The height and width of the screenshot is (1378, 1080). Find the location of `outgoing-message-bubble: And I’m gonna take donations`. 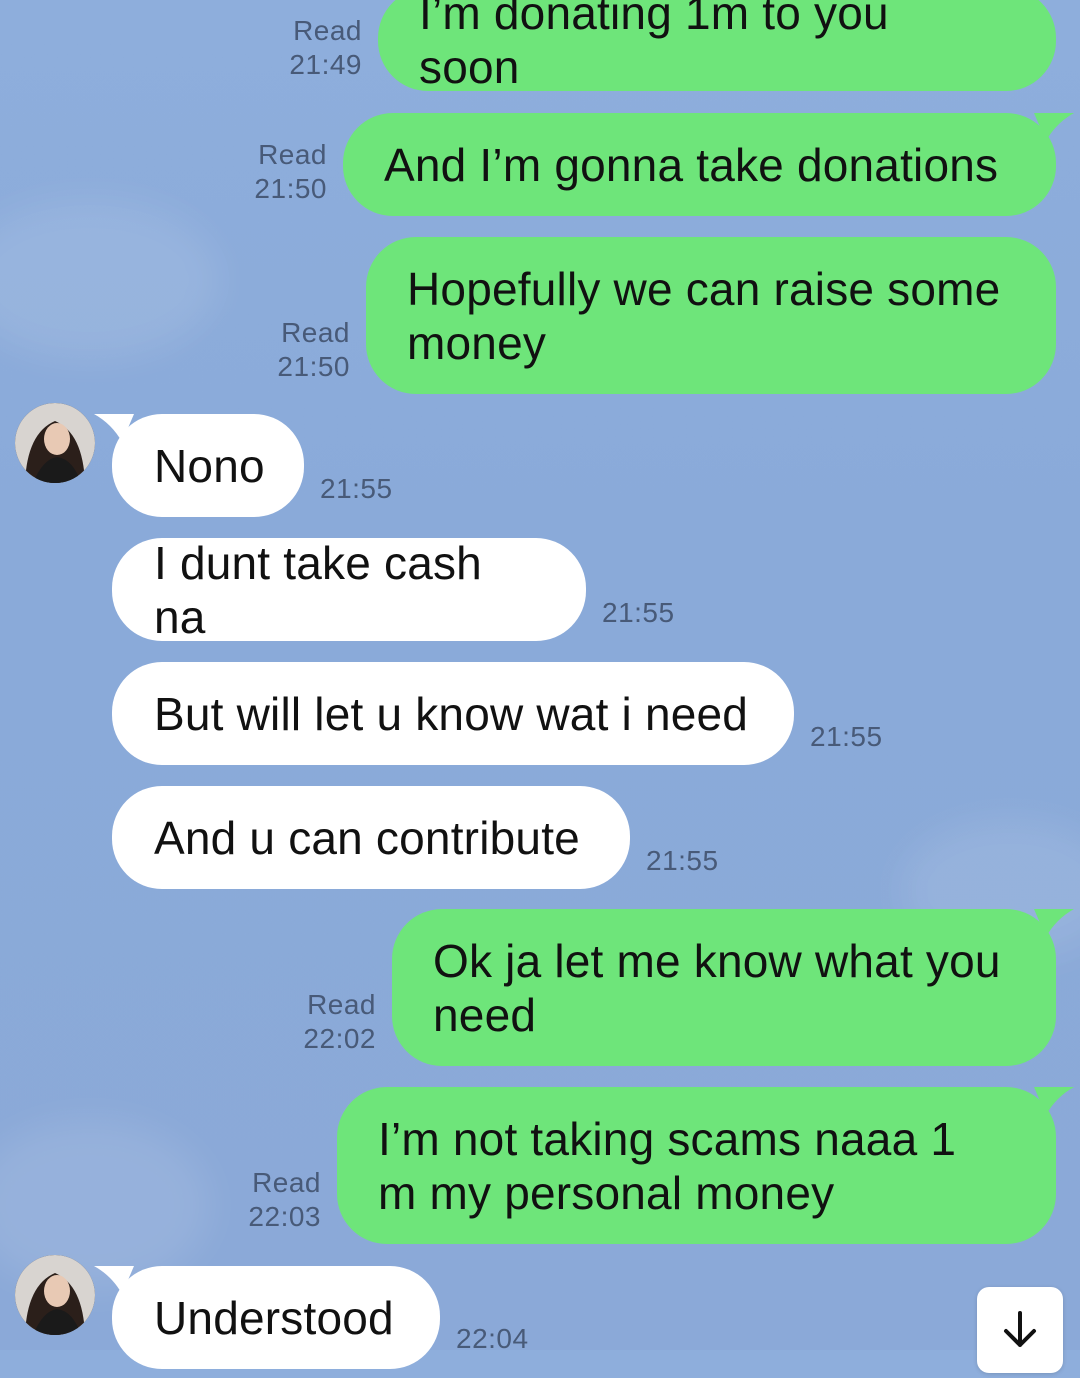

outgoing-message-bubble: And I’m gonna take donations is located at coordinates (708, 164).